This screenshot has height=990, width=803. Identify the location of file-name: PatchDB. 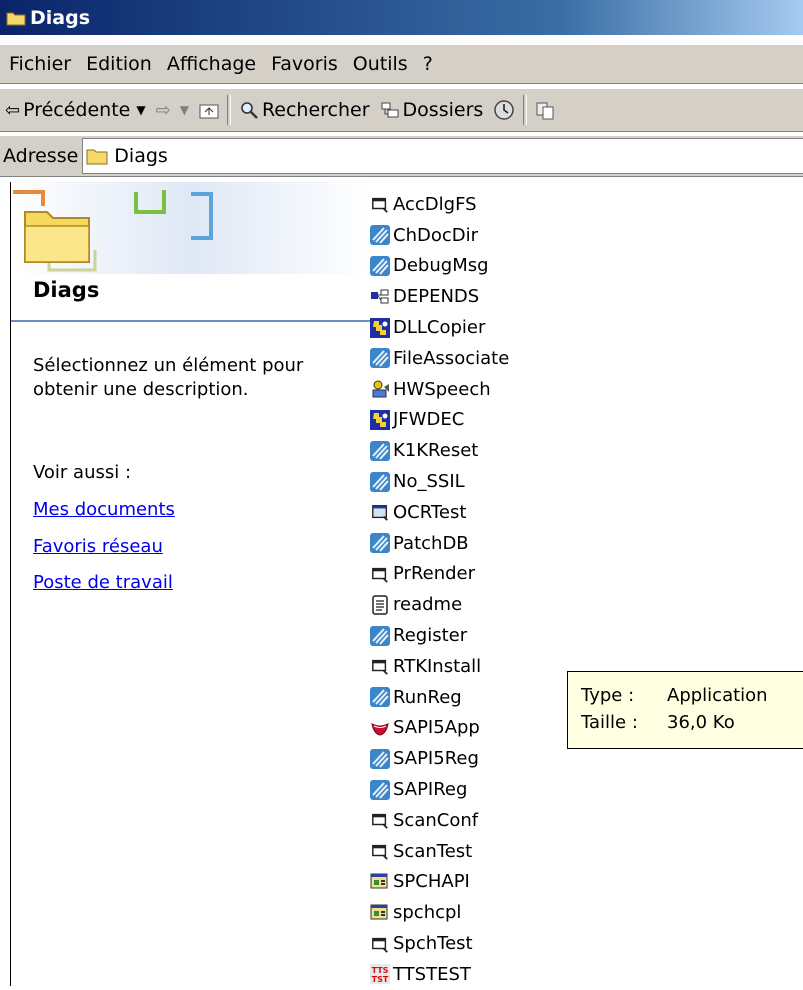
(431, 543).